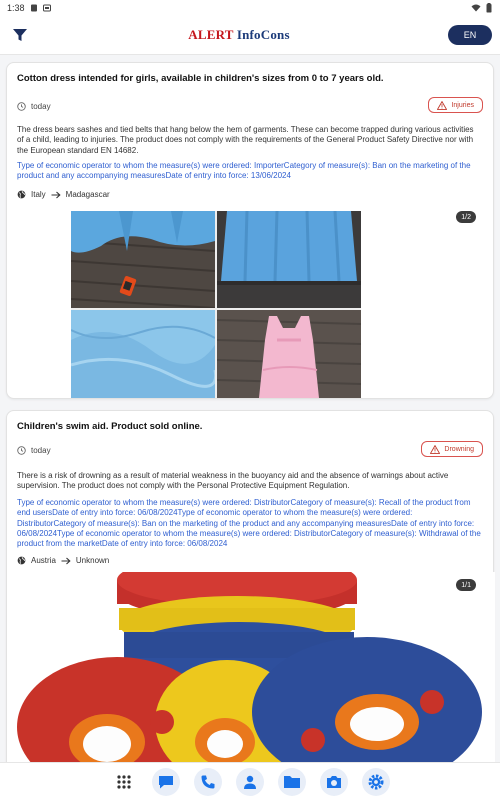 The width and height of the screenshot is (500, 800). What do you see at coordinates (466, 585) in the screenshot?
I see `image-counter: 1/1` at bounding box center [466, 585].